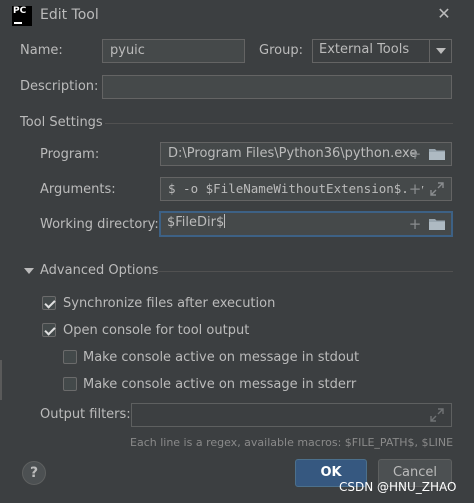 The height and width of the screenshot is (503, 474). I want to click on advanced-options-heading: Advanced Options, so click(99, 270).